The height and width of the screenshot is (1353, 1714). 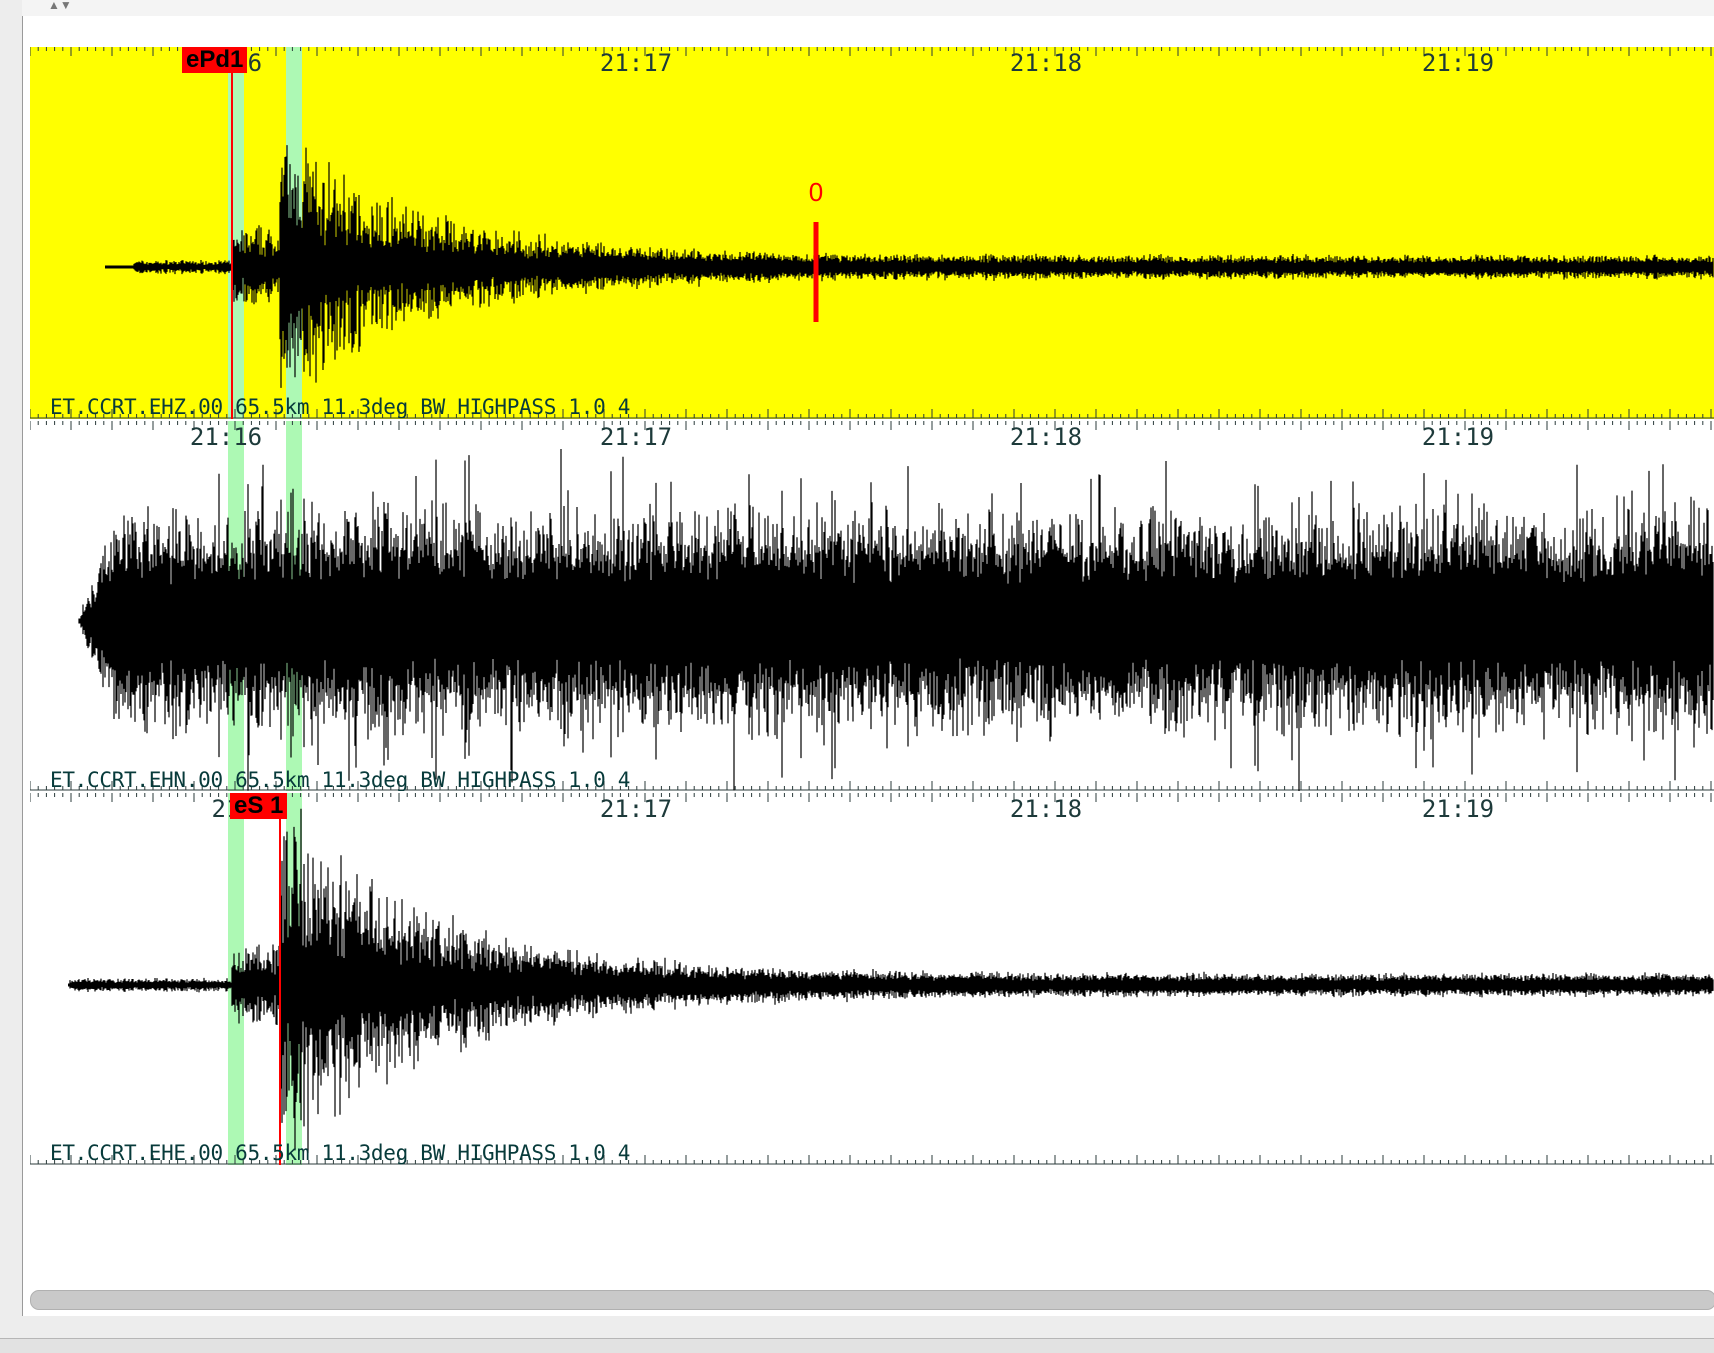 What do you see at coordinates (872, 1300) in the screenshot?
I see `horizontal-scrollbar` at bounding box center [872, 1300].